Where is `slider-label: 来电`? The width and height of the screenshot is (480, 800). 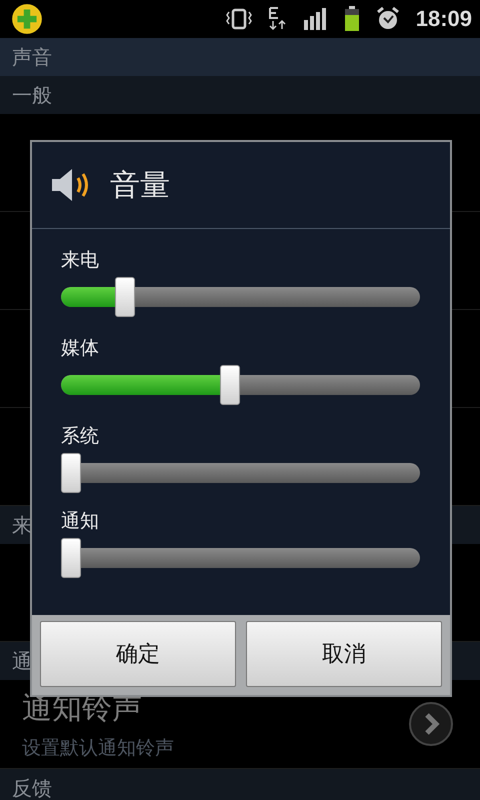
slider-label: 来电 is located at coordinates (80, 260).